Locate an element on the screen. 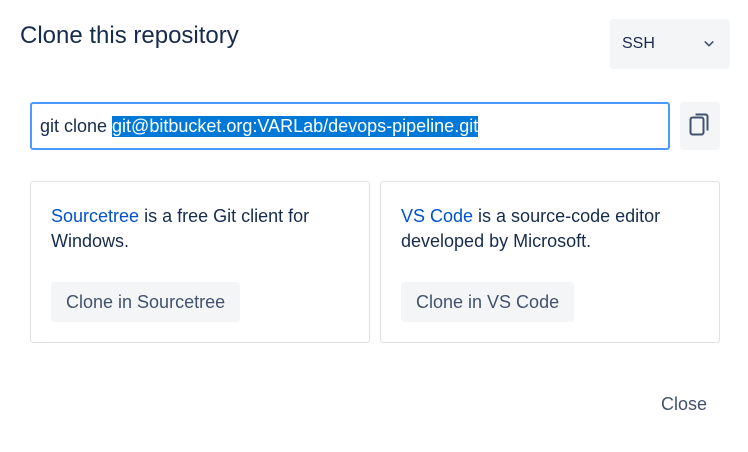 This screenshot has height=452, width=748. clone-in-vscode-button: Clone in VS Code is located at coordinates (488, 302).